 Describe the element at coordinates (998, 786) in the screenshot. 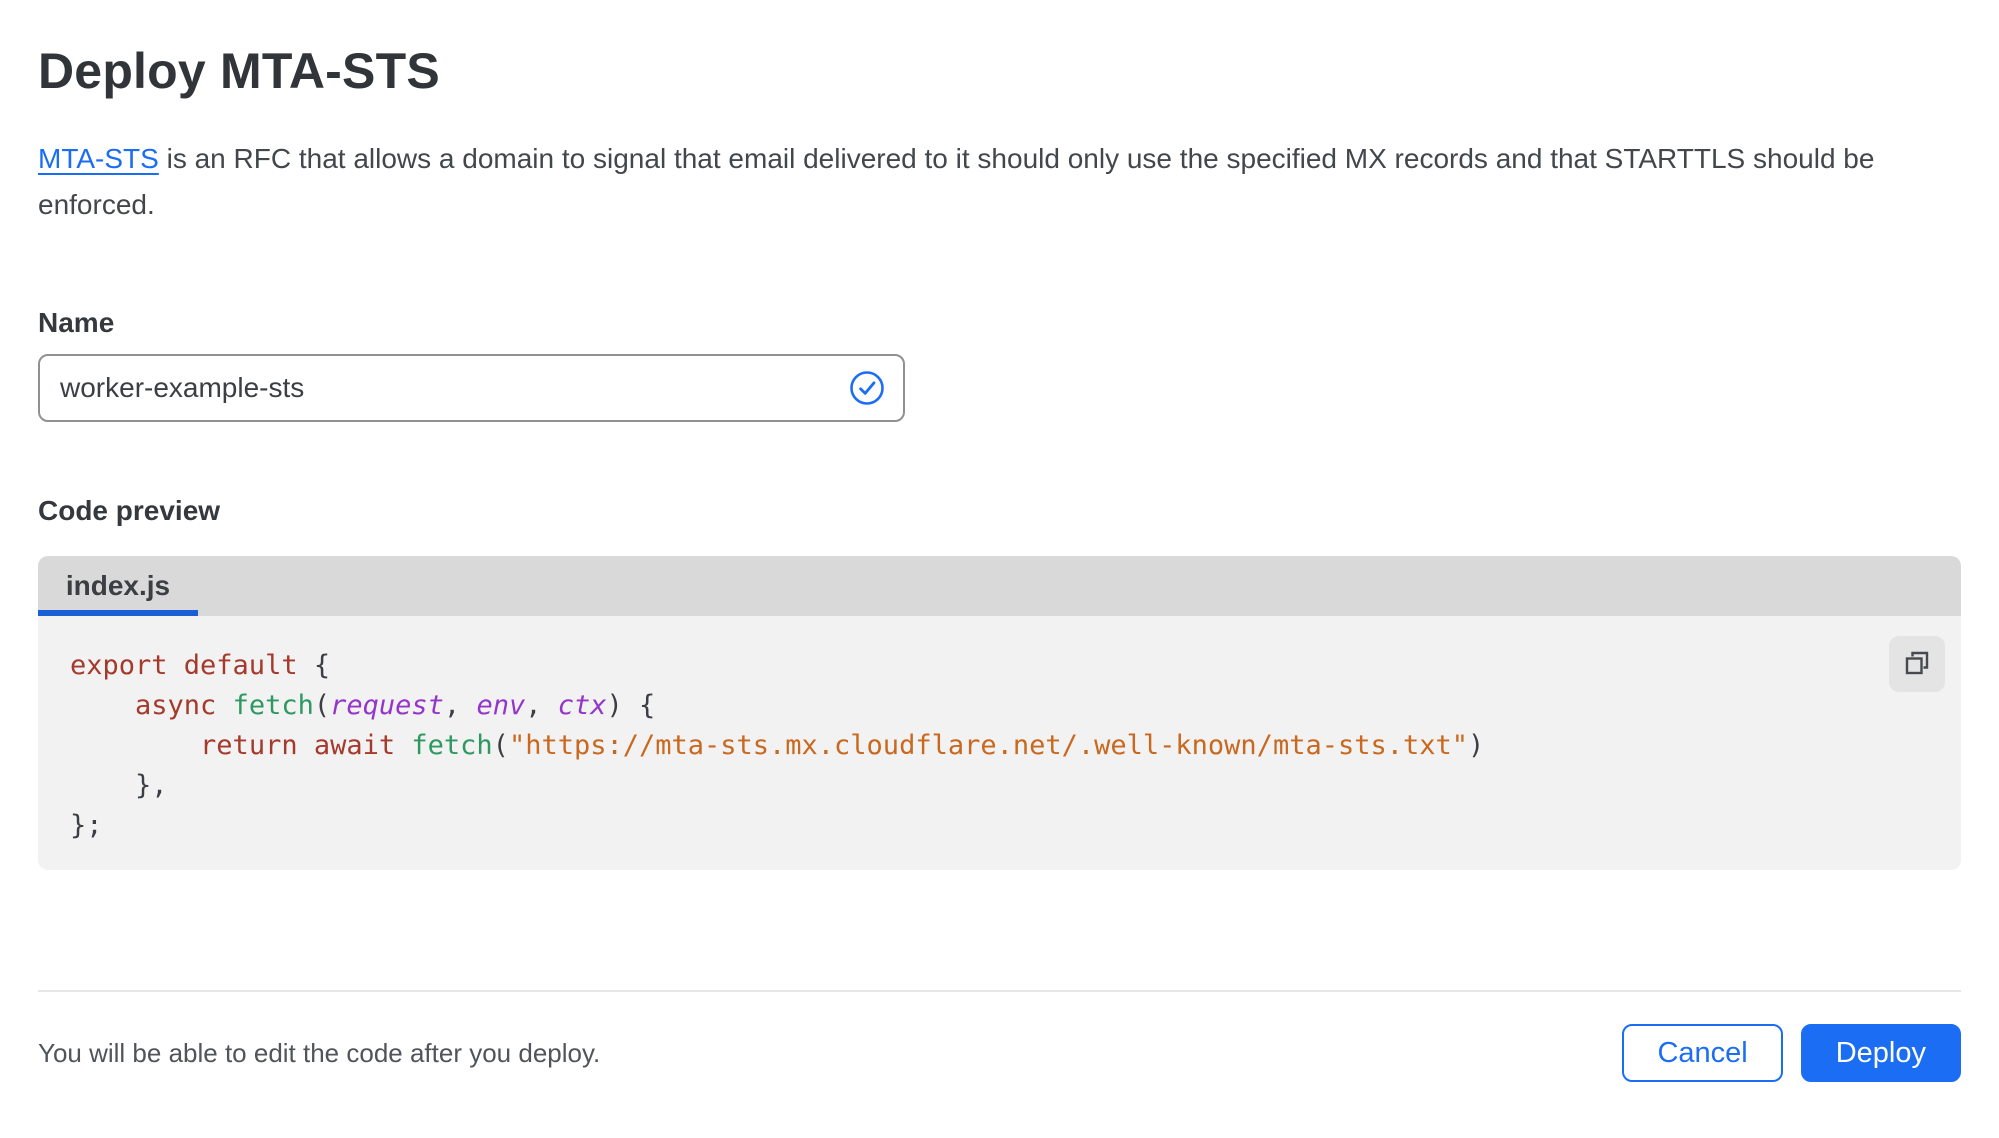

I see `code-line: },` at that location.